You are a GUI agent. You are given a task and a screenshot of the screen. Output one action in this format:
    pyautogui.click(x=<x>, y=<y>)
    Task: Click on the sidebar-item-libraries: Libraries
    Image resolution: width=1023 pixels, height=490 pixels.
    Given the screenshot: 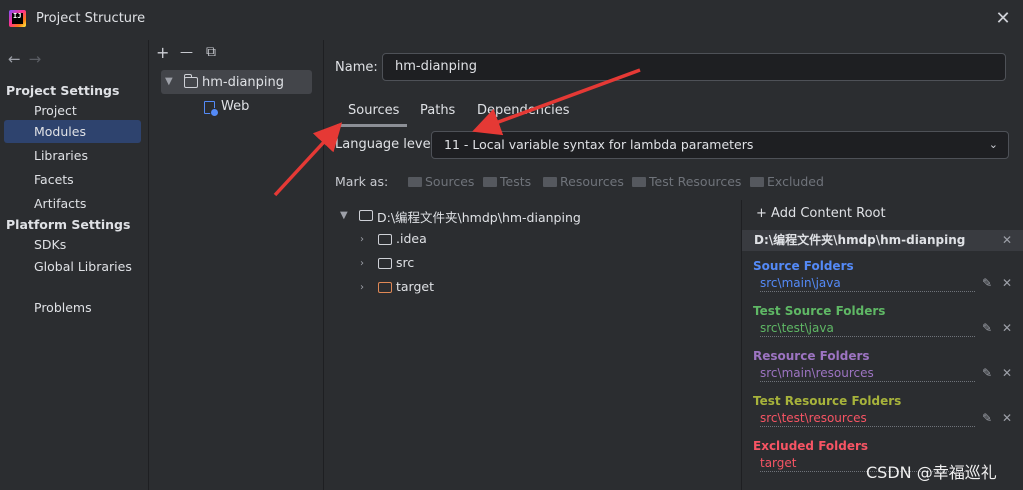 What is the action you would take?
    pyautogui.click(x=72, y=155)
    